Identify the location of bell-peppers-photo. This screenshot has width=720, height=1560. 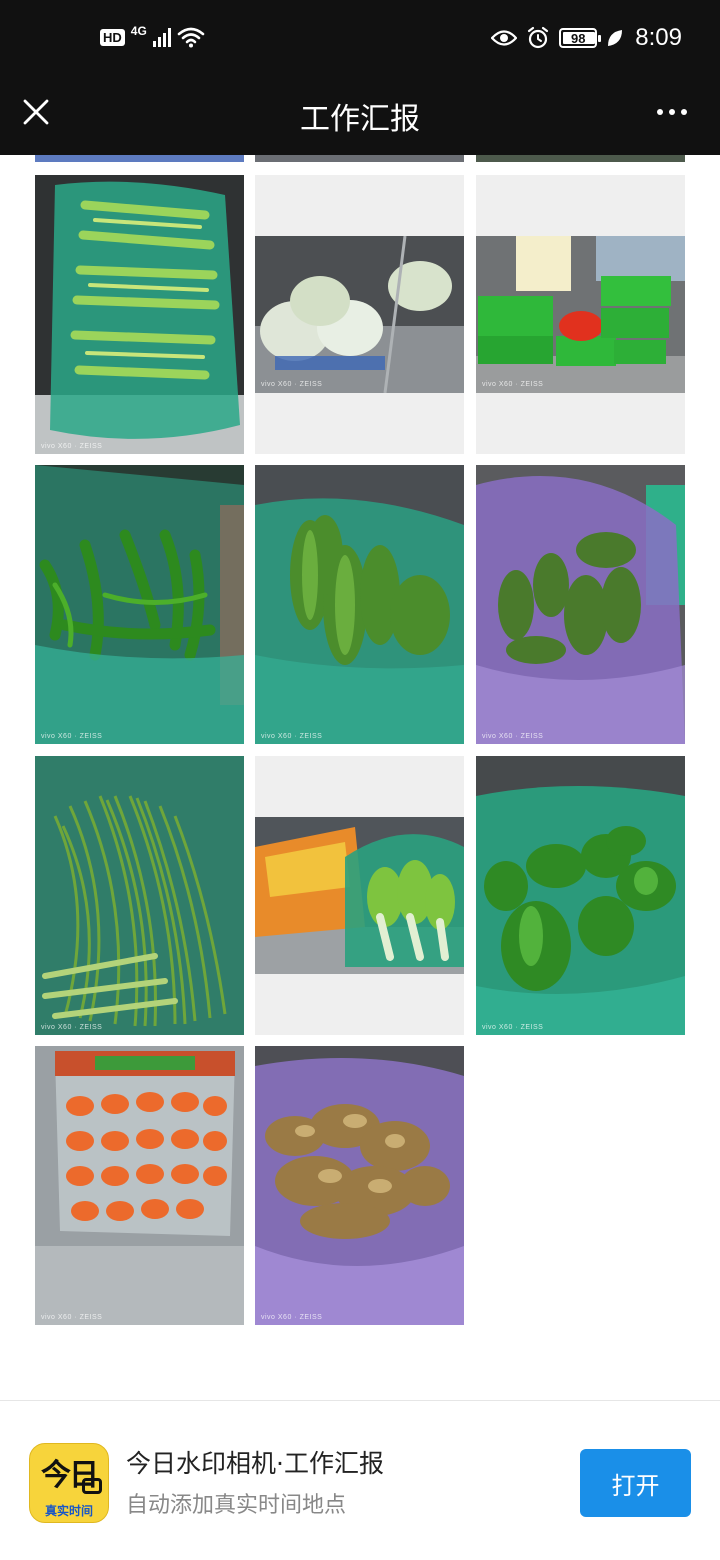
(580, 895).